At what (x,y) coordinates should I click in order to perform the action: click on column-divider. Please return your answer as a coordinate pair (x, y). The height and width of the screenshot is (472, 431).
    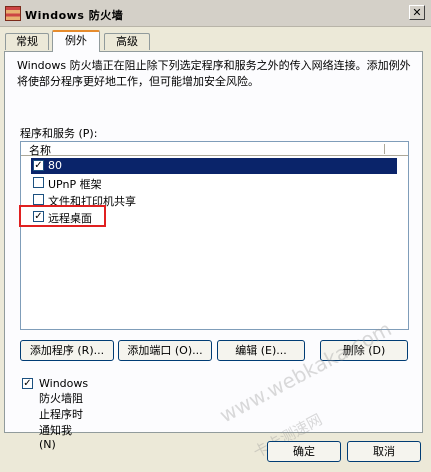
    Looking at the image, I should click on (384, 149).